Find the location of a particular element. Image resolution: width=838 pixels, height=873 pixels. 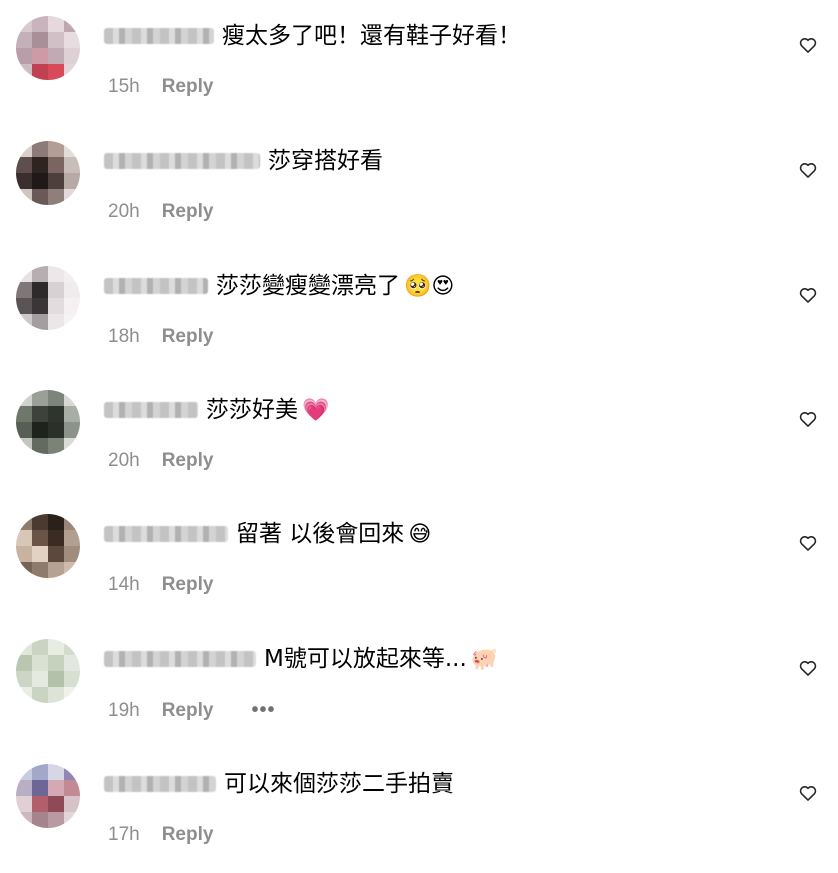

comment-item: 莎莎變瘦變漂亮了 🥺😍 18h Reply is located at coordinates (419, 312).